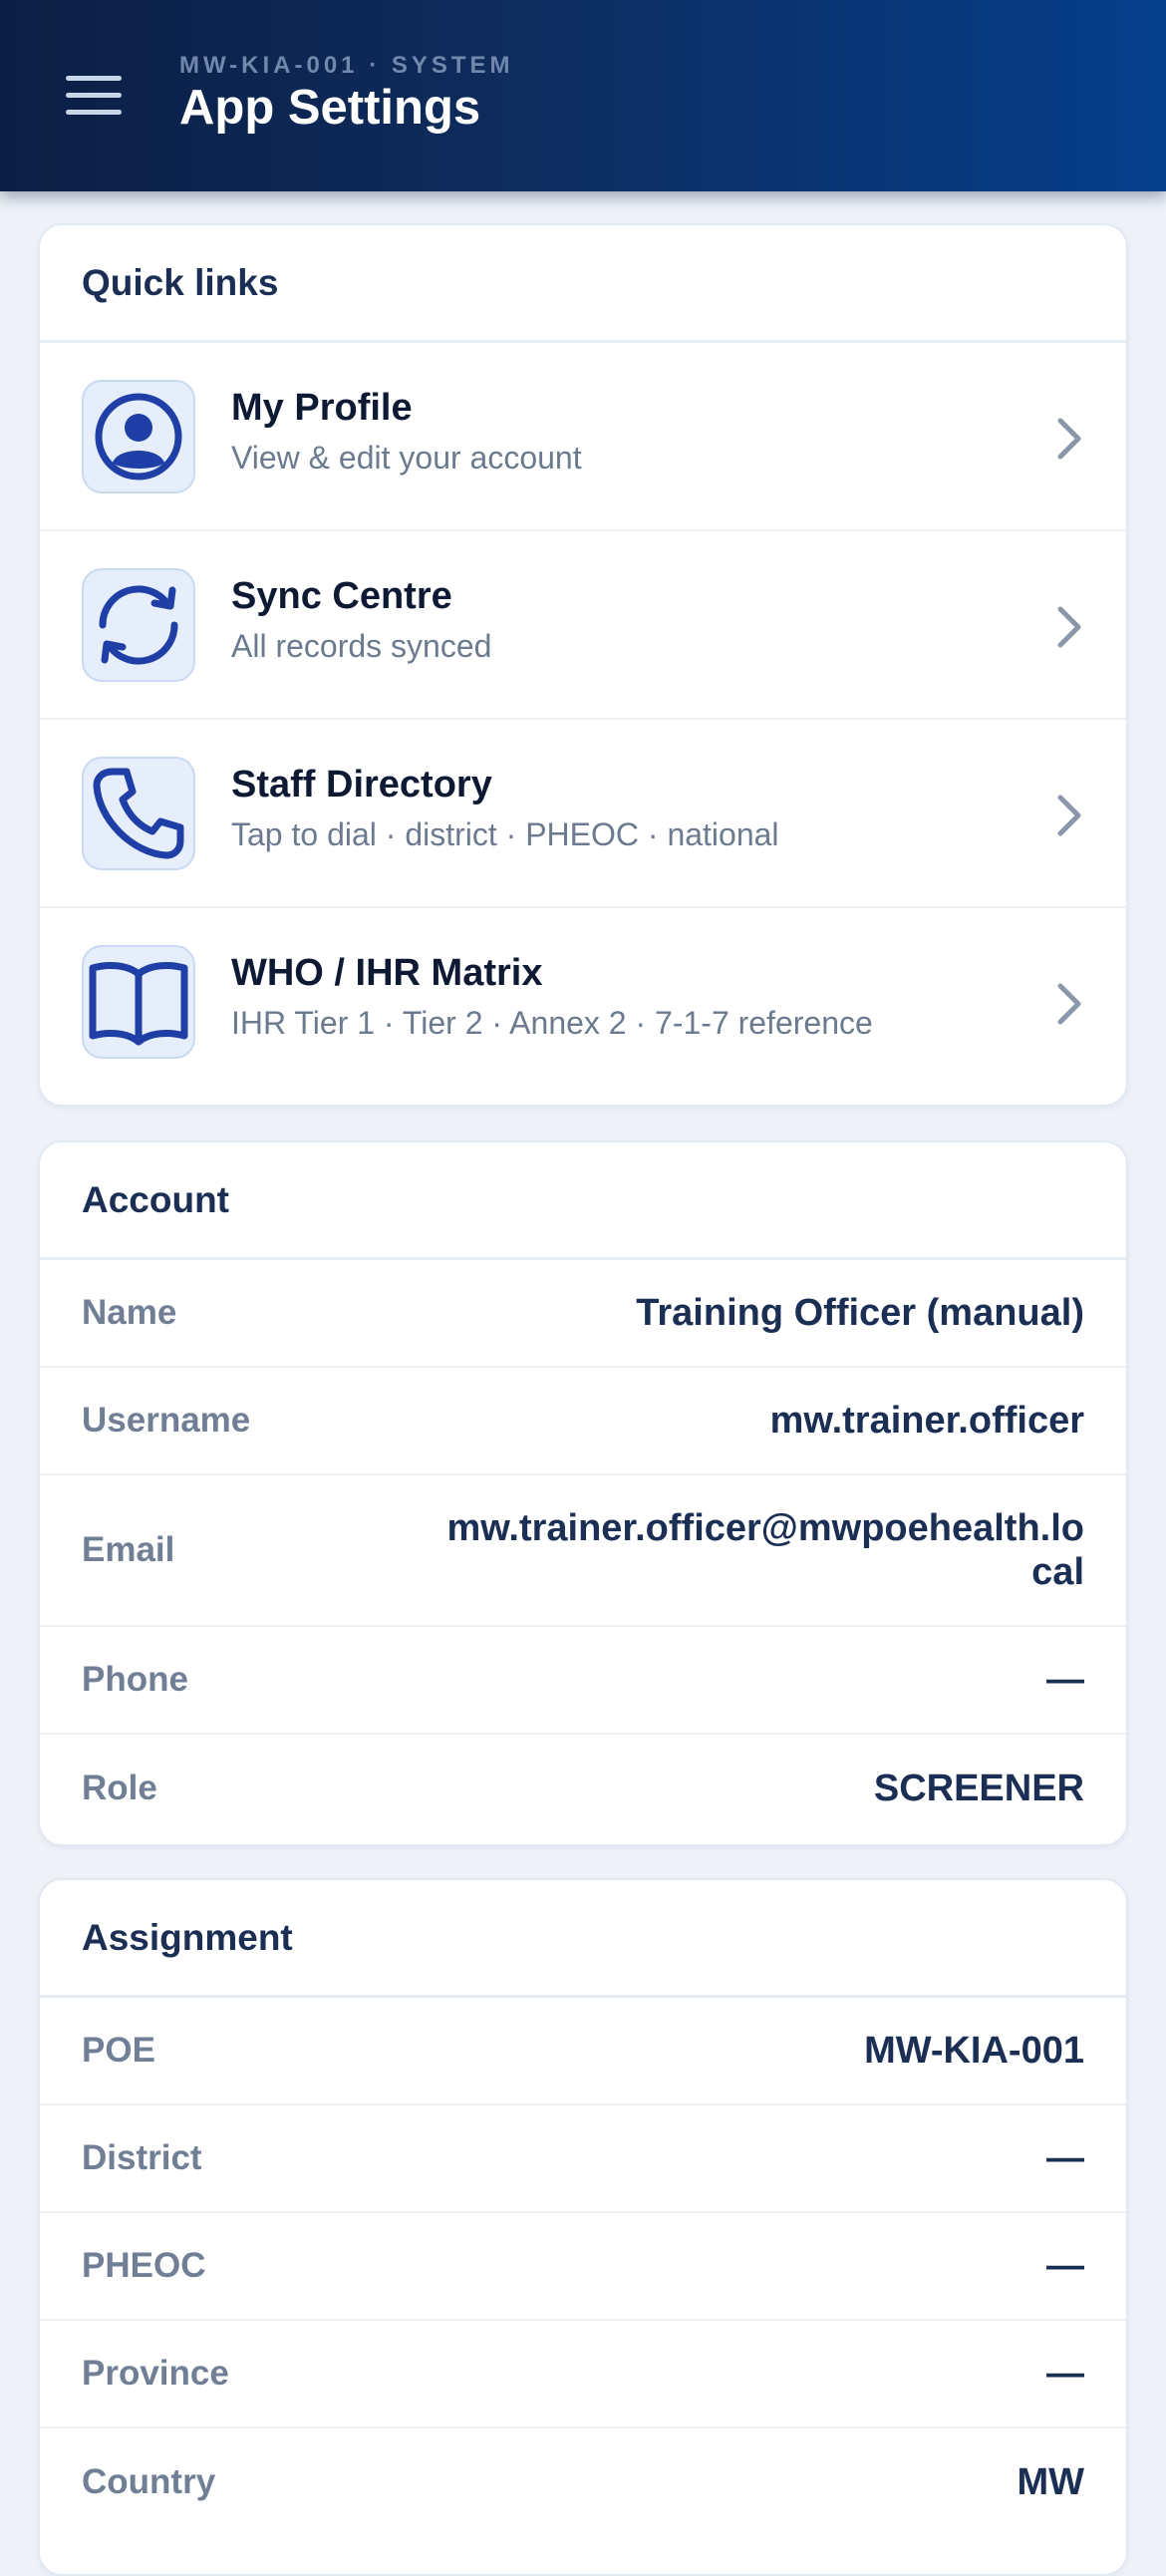 The width and height of the screenshot is (1166, 2576). I want to click on row-label: PHEOC, so click(144, 2265).